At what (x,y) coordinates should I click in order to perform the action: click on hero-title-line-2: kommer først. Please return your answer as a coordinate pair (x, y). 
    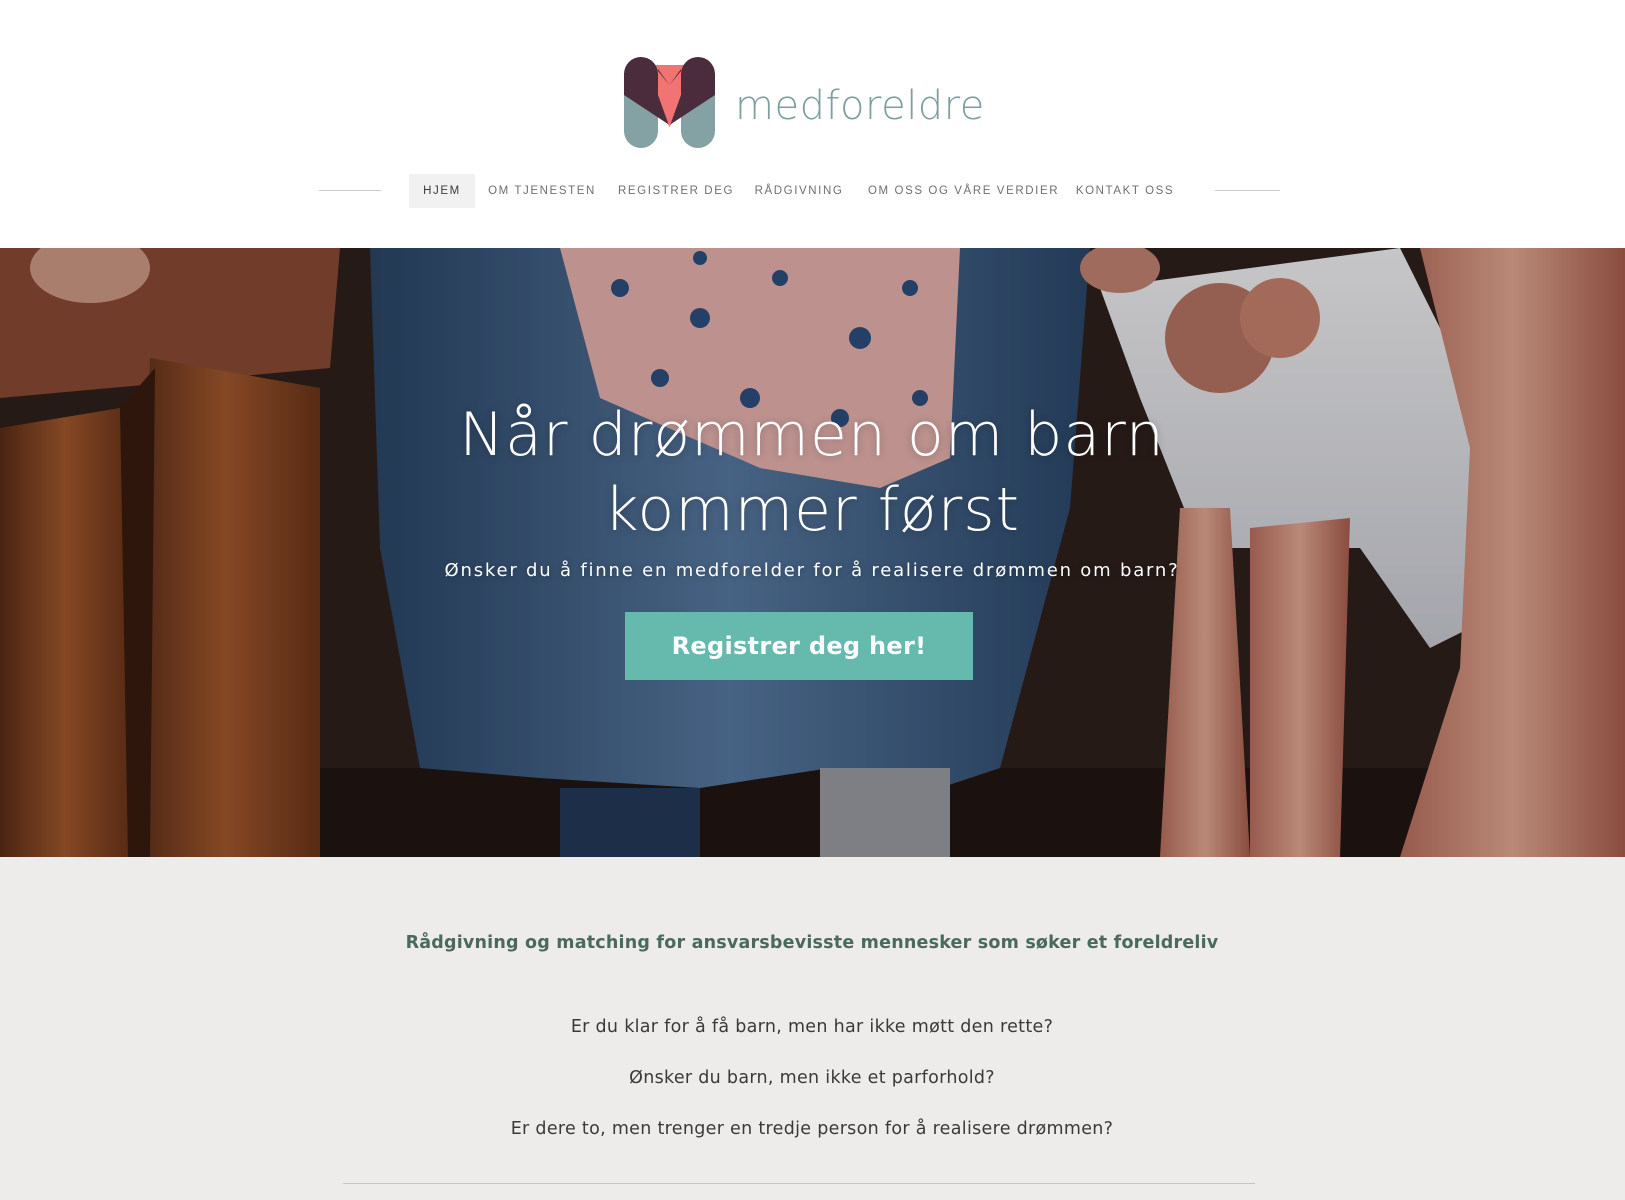
    Looking at the image, I should click on (812, 510).